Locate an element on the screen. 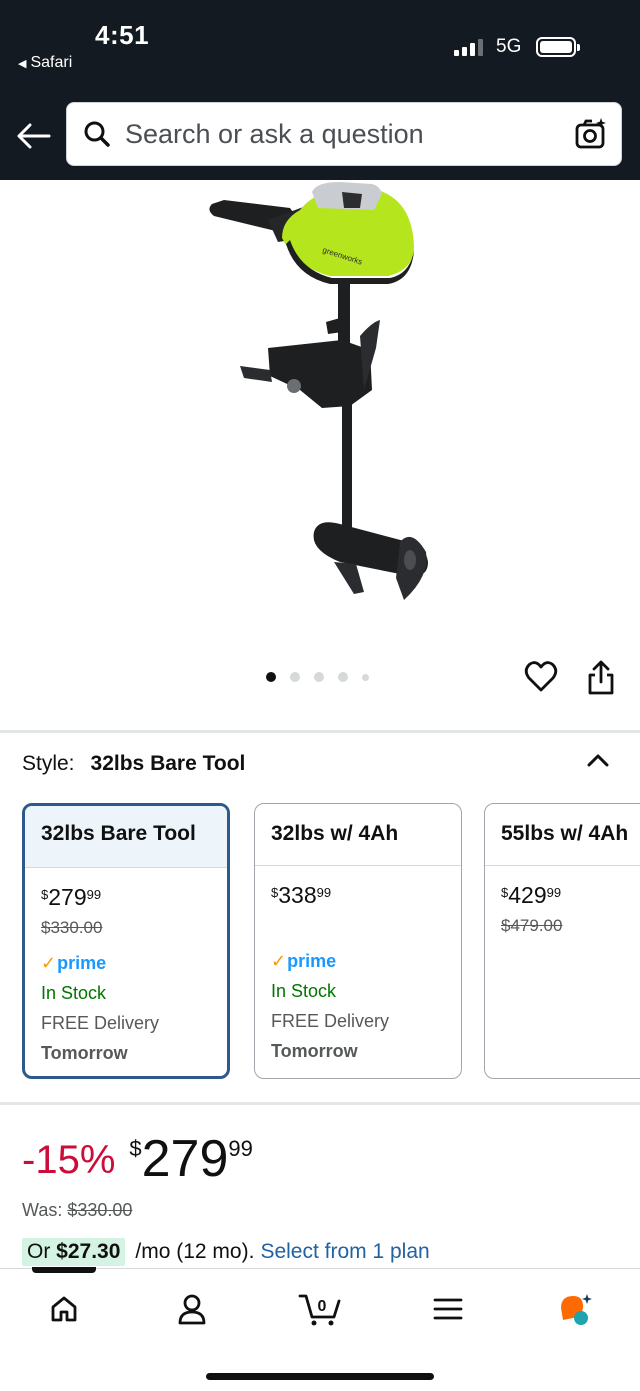  price-whole: 429 is located at coordinates (527, 895).